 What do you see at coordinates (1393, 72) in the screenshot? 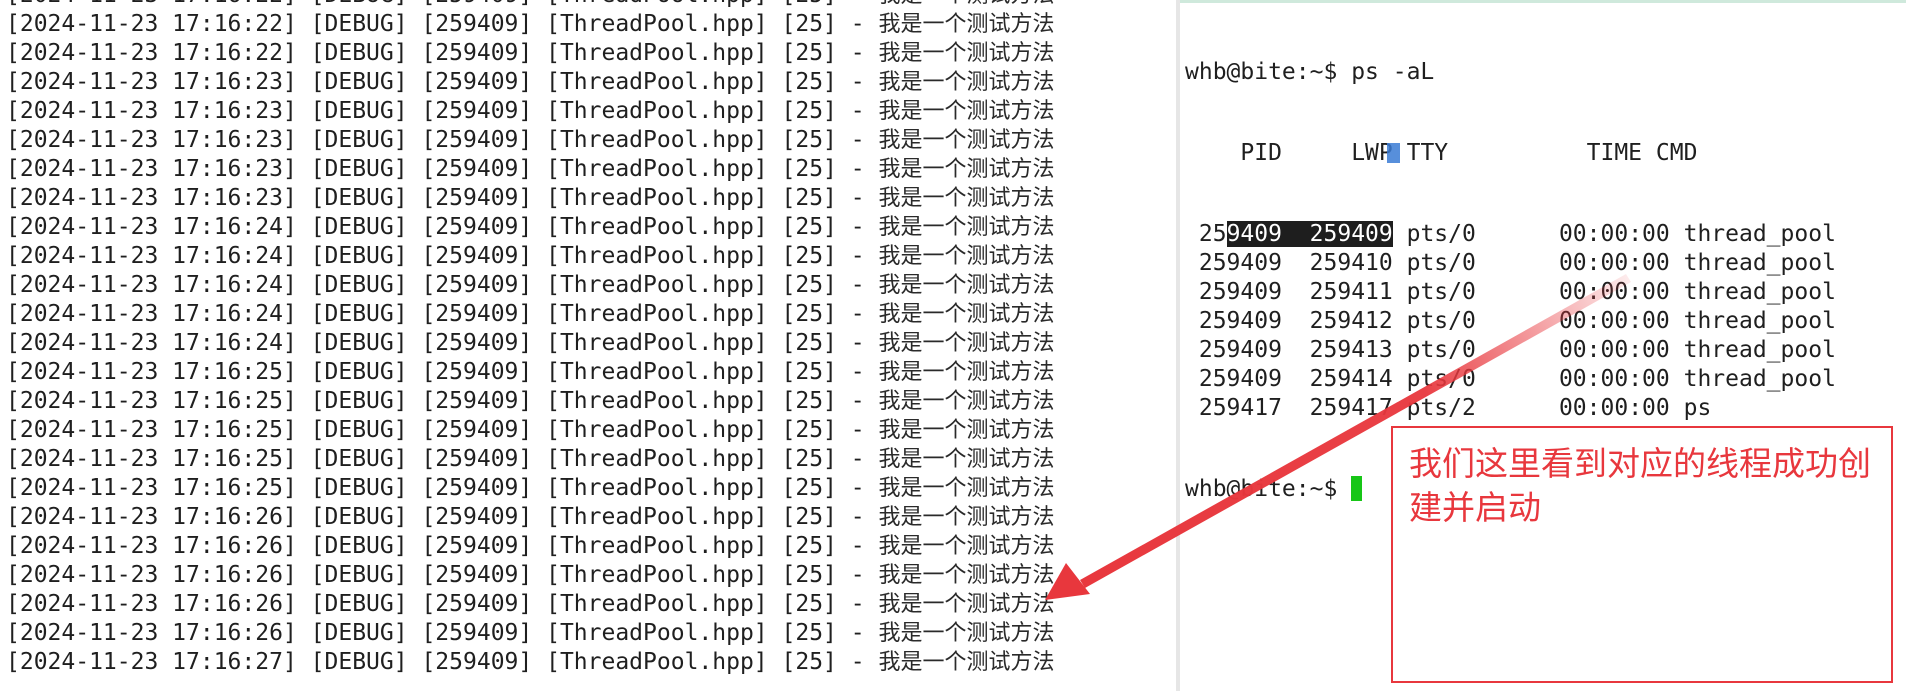
I see `command-text: ps -aL` at bounding box center [1393, 72].